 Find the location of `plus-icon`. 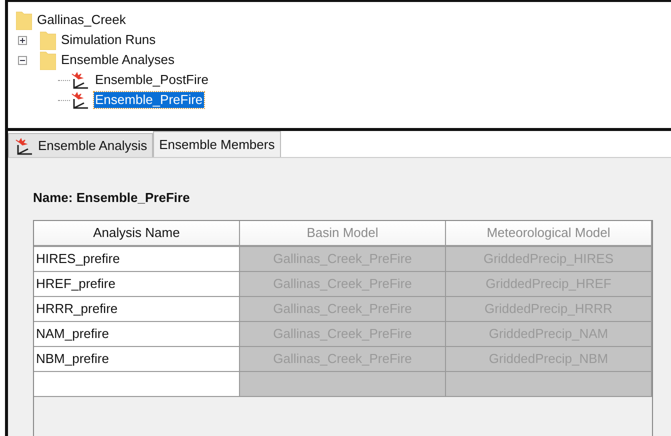

plus-icon is located at coordinates (22, 40).